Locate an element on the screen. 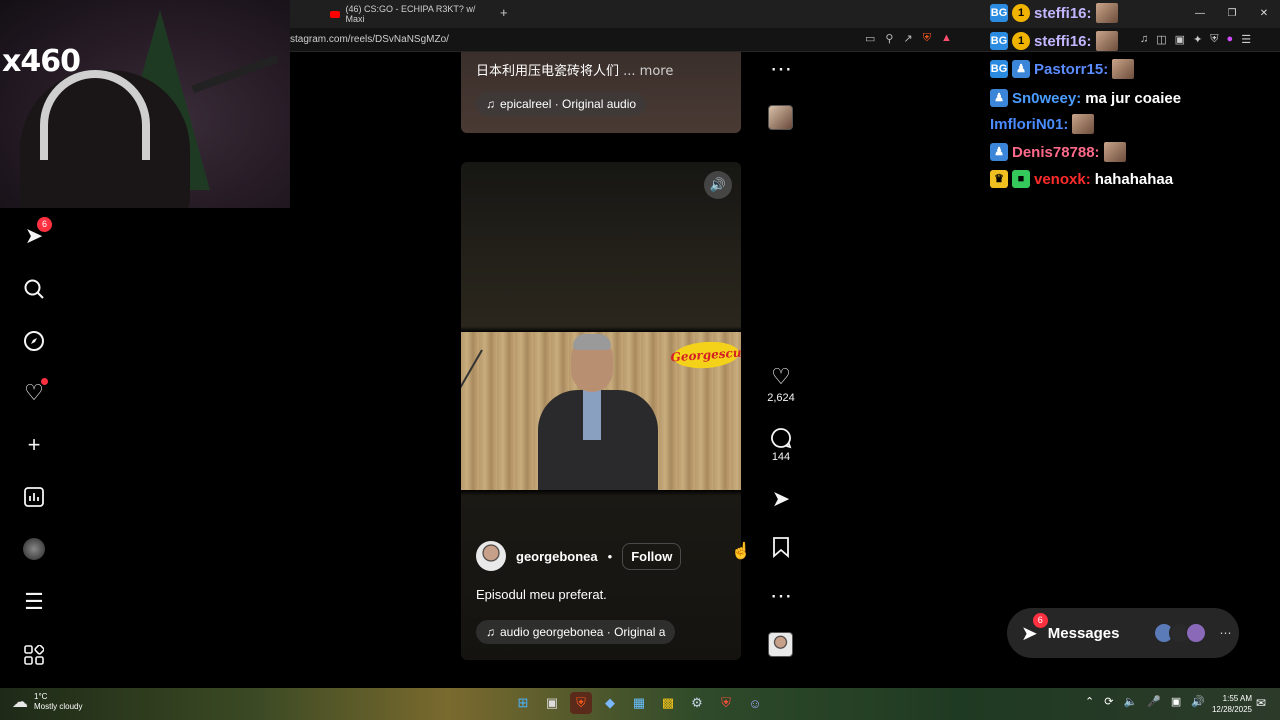 The image size is (1280, 720). address-bar: stagram.com/reels/DSvNaNSgMZo/ ▭ ⚲ ↗ ⛨ ▲ is located at coordinates (780, 40).